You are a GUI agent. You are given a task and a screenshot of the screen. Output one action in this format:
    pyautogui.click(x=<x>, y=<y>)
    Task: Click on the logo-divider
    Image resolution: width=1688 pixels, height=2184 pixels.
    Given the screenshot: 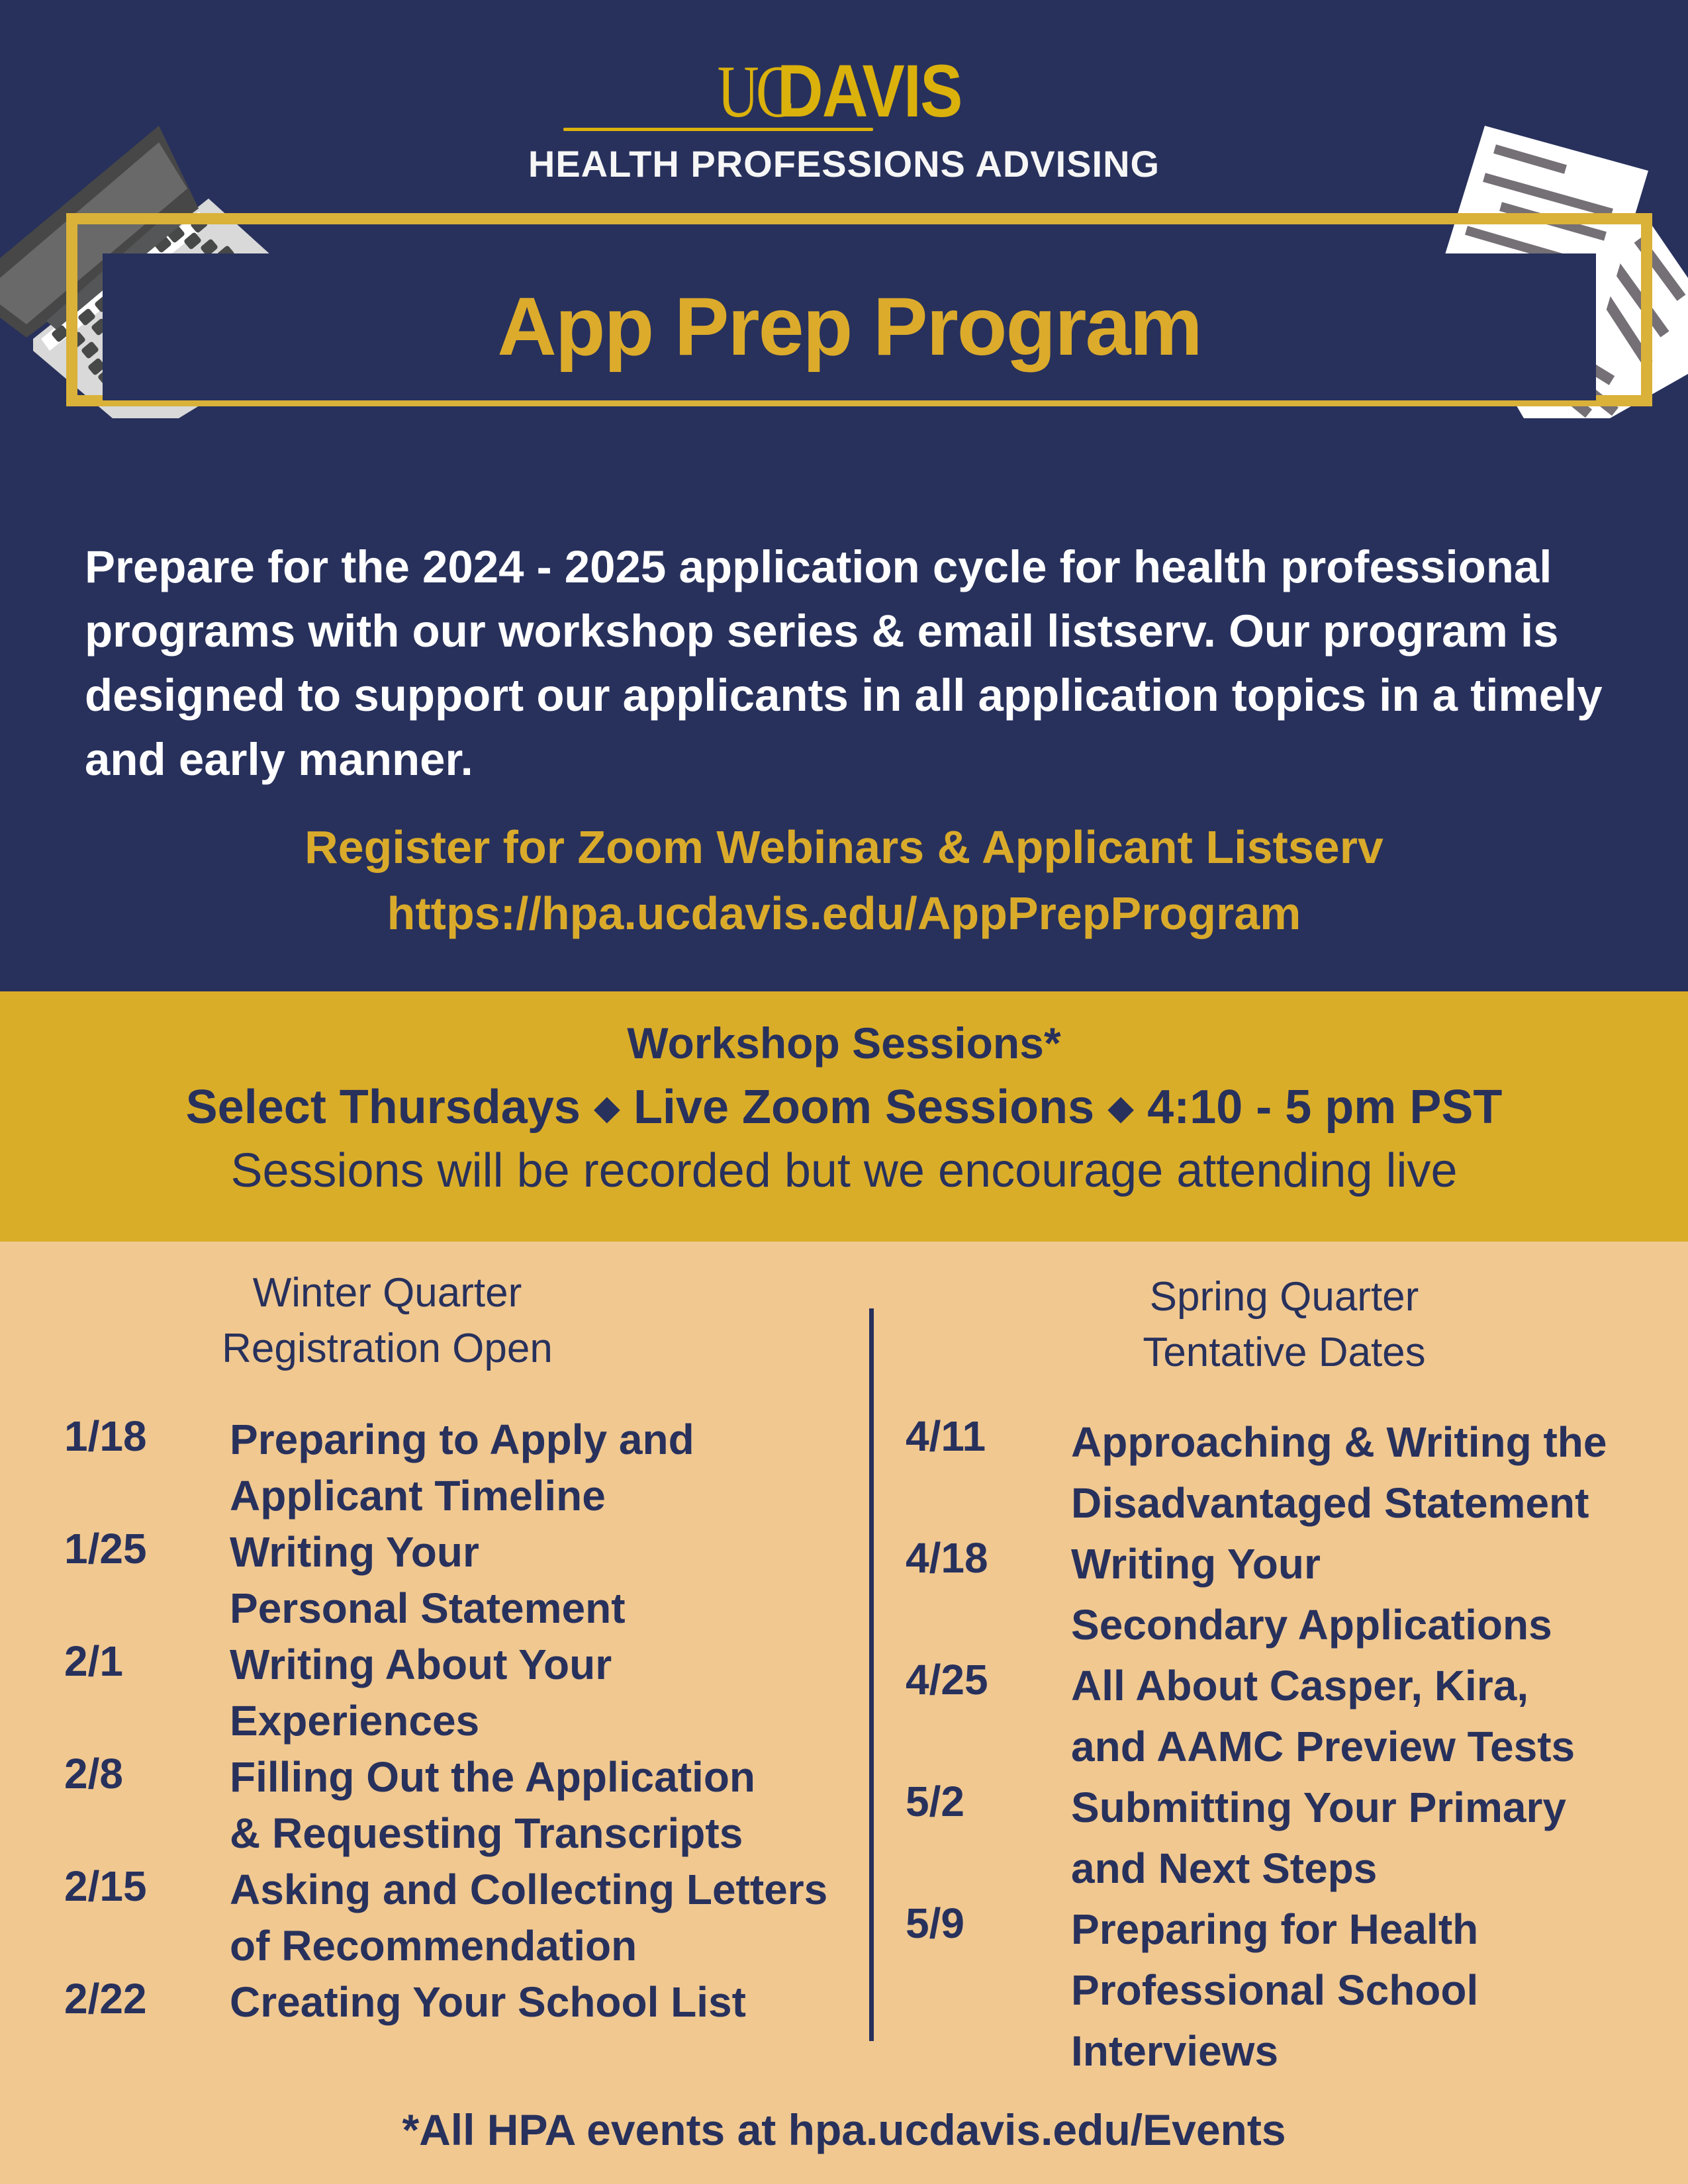 What is the action you would take?
    pyautogui.click(x=718, y=129)
    